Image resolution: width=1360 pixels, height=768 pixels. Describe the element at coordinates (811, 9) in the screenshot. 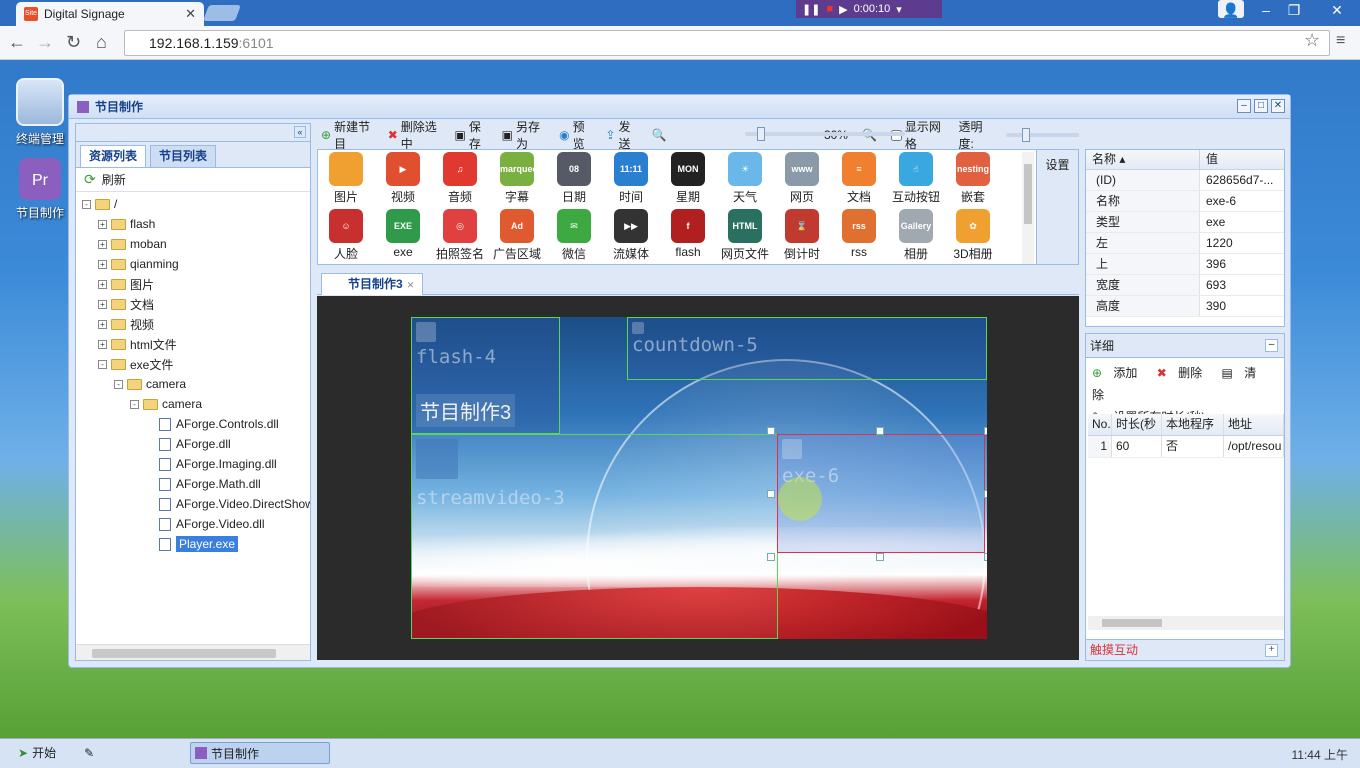

I see `pause-icon: ❚❚` at that location.